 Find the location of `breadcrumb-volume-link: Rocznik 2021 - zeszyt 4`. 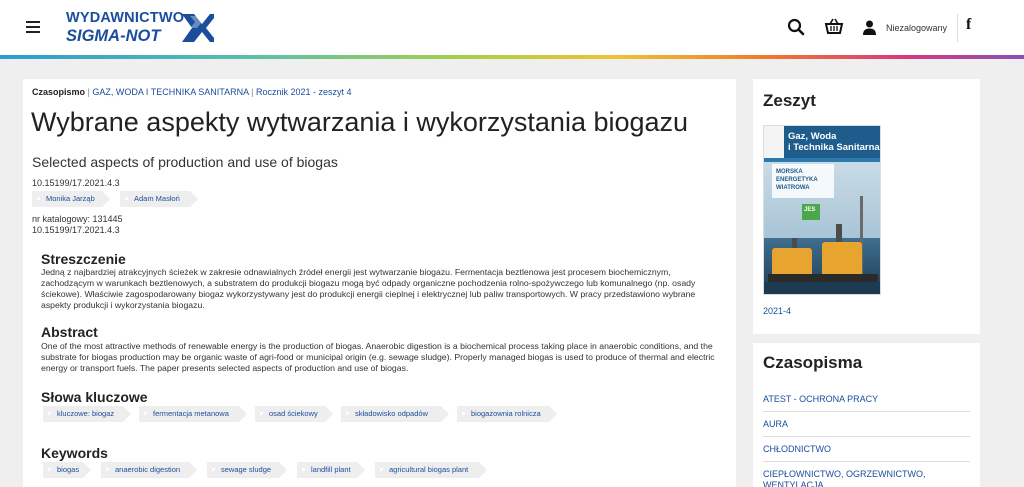

breadcrumb-volume-link: Rocznik 2021 - zeszyt 4 is located at coordinates (304, 92).